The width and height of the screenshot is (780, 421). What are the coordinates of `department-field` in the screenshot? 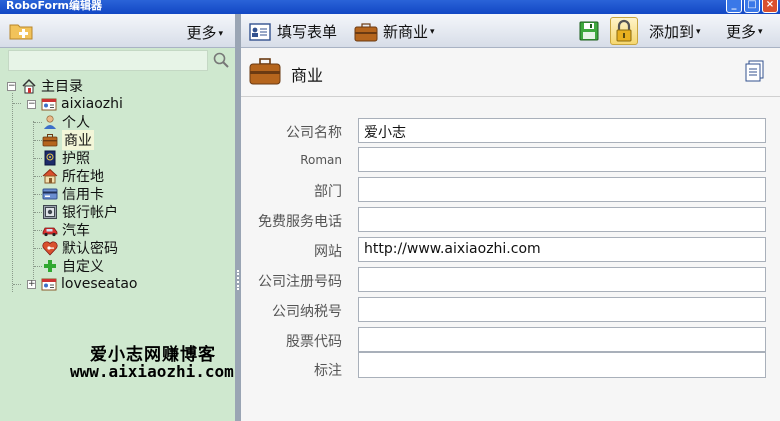 It's located at (562, 189).